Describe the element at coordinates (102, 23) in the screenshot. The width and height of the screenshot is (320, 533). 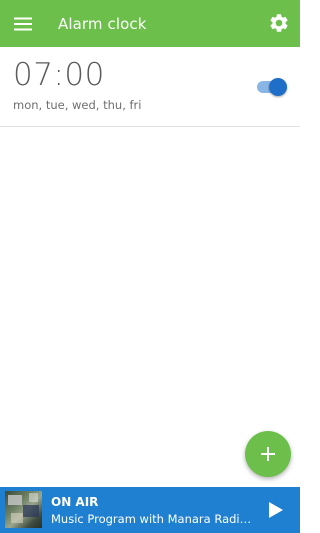
I see `app-title: Alarm clock` at that location.